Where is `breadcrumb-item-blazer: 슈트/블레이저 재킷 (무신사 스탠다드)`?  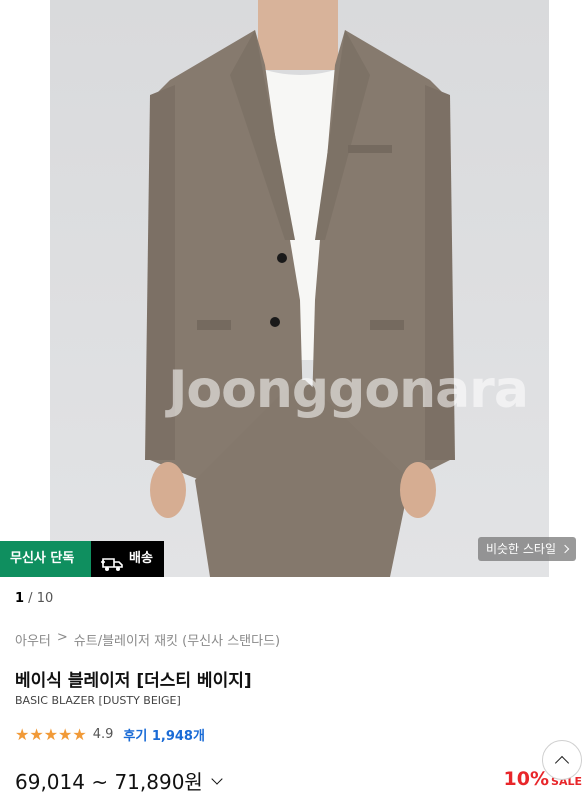
breadcrumb-item-blazer: 슈트/블레이저 재킷 (무신사 스탠다드) is located at coordinates (177, 639).